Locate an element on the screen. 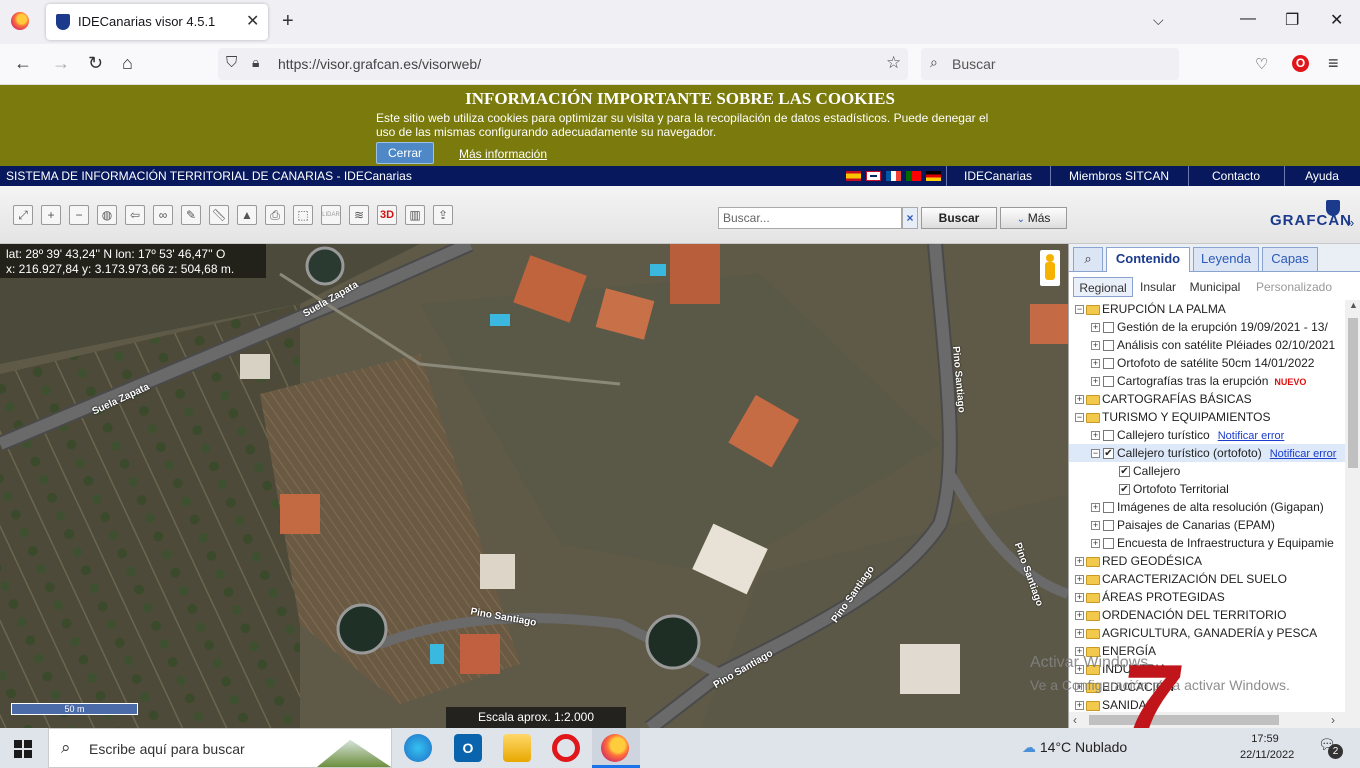 This screenshot has height=768, width=1360. tree-layer: + Encuesta de Infraestructura y Equipamie is located at coordinates (1207, 543).